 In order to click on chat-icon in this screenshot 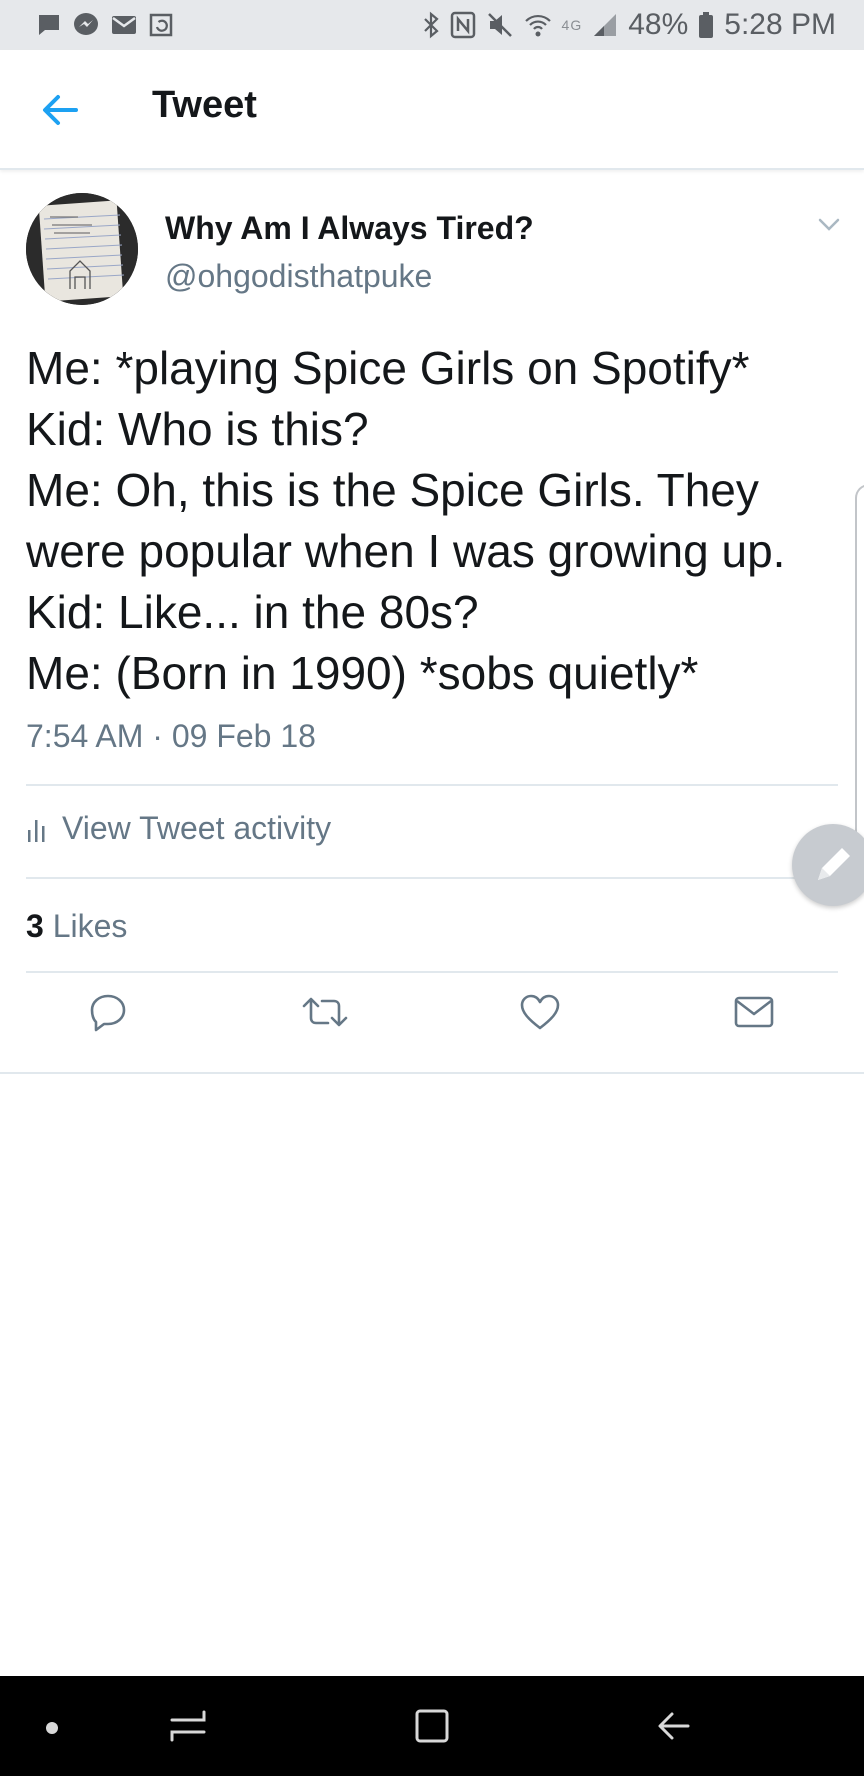, I will do `click(49, 25)`.